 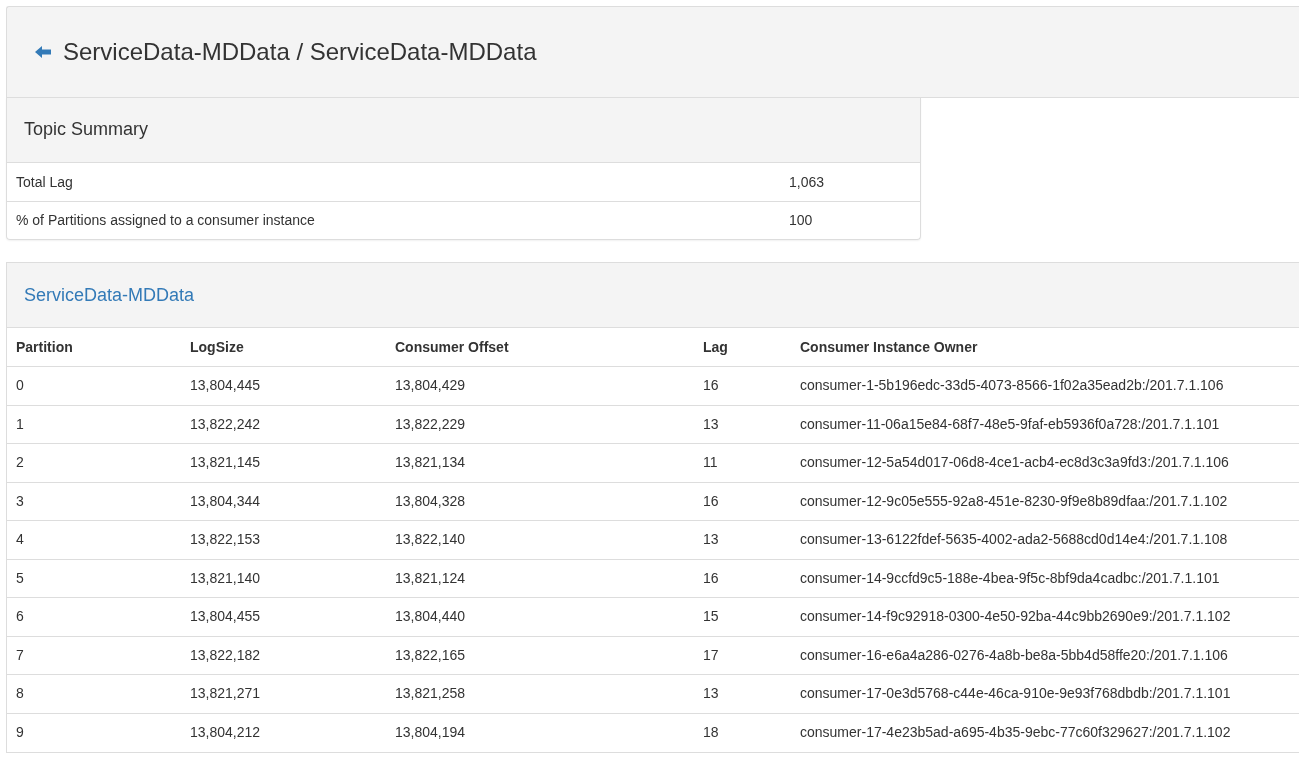 What do you see at coordinates (283, 462) in the screenshot?
I see `table-cell: 13,821,145` at bounding box center [283, 462].